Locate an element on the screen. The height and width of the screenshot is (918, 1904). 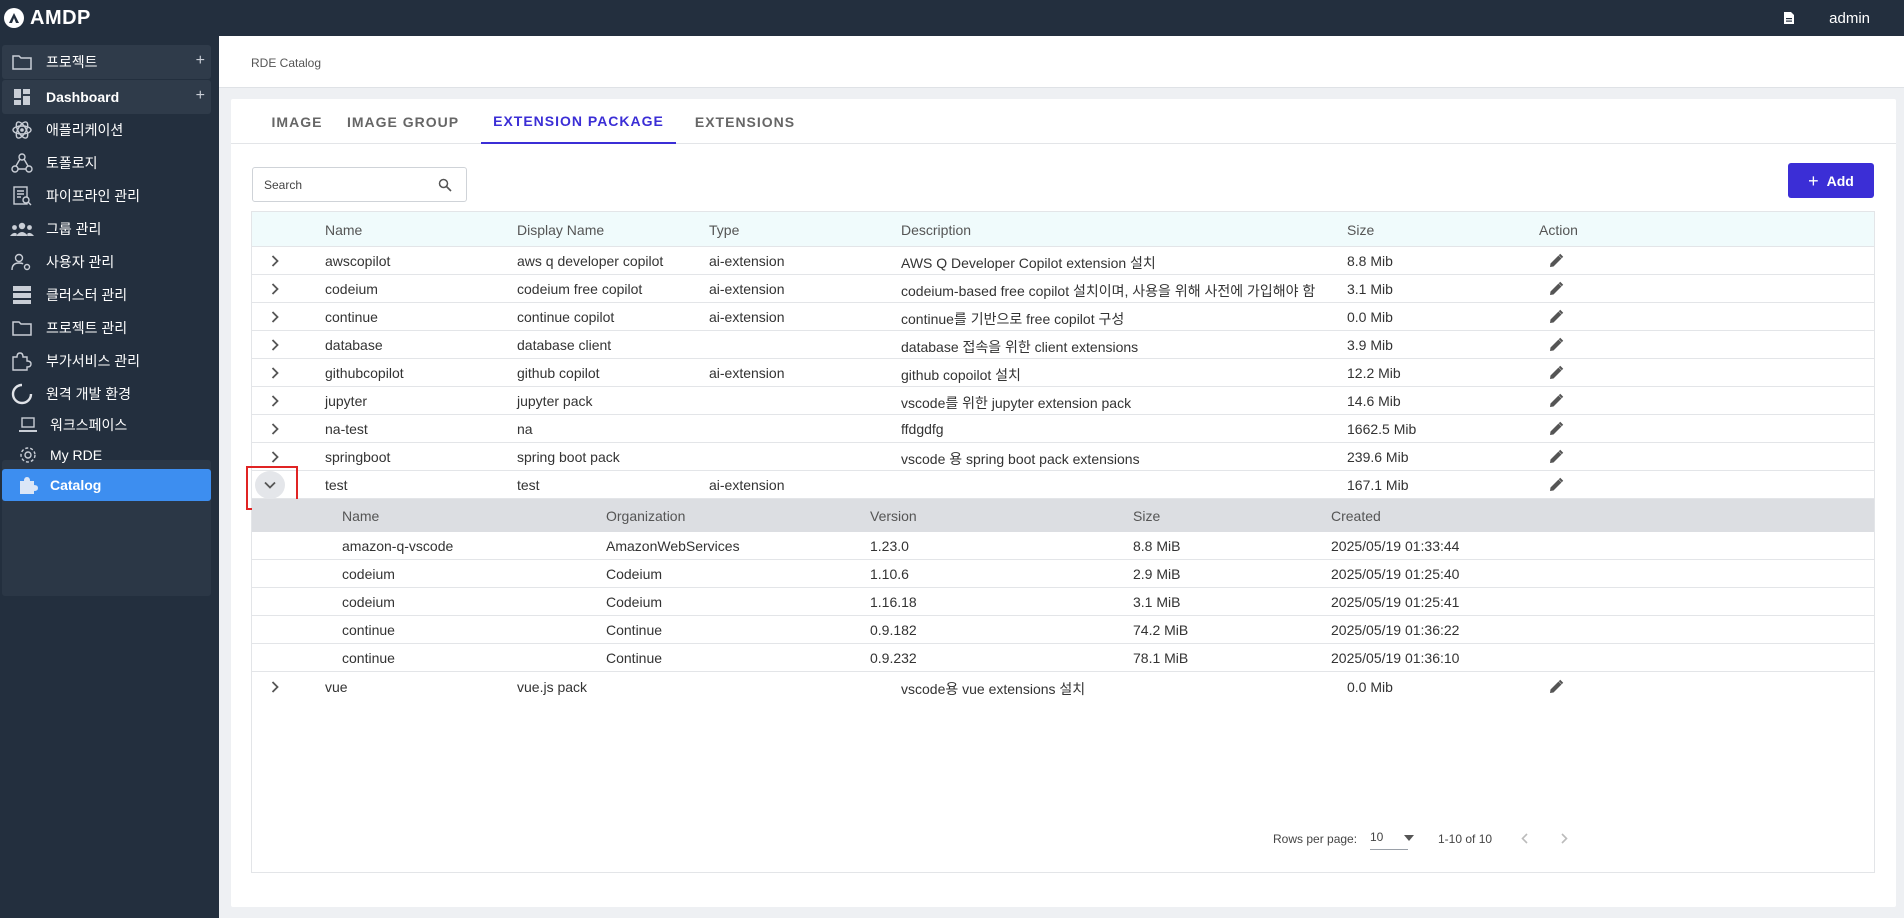
search-input: Search is located at coordinates (359, 184).